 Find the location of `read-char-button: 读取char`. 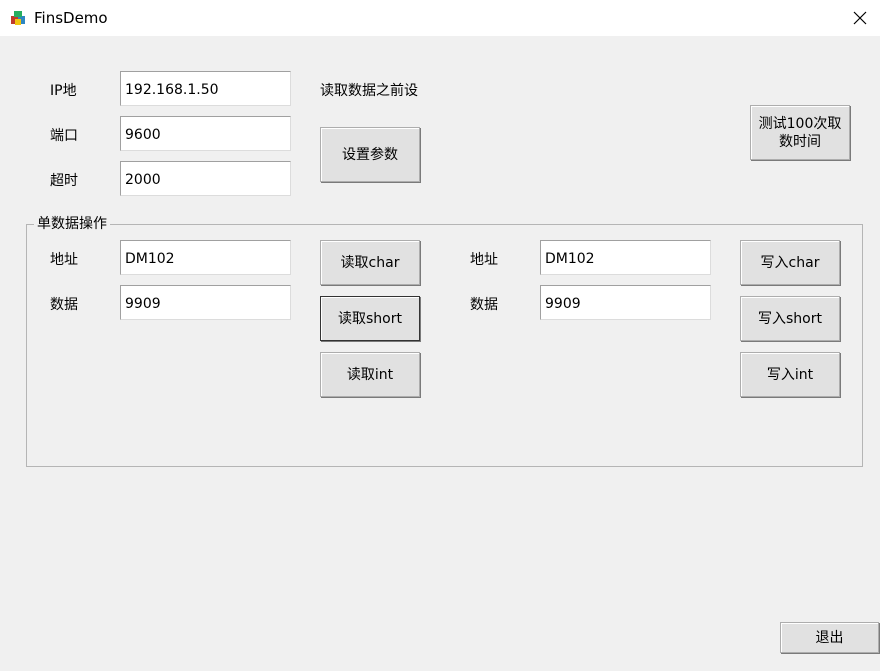

read-char-button: 读取char is located at coordinates (370, 262).